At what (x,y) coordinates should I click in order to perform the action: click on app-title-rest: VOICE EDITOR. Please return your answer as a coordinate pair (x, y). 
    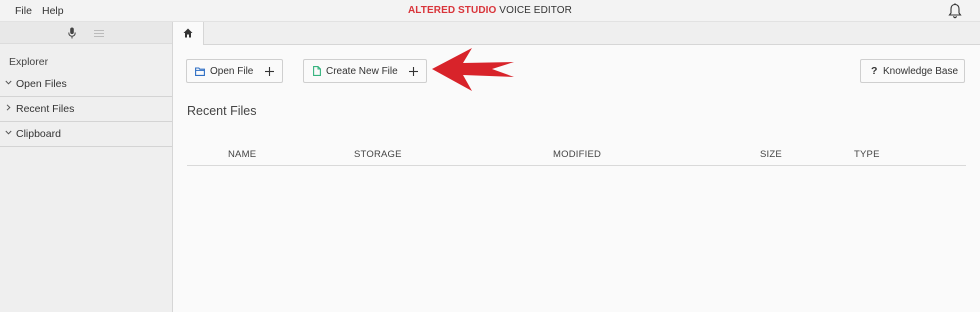
    Looking at the image, I should click on (534, 10).